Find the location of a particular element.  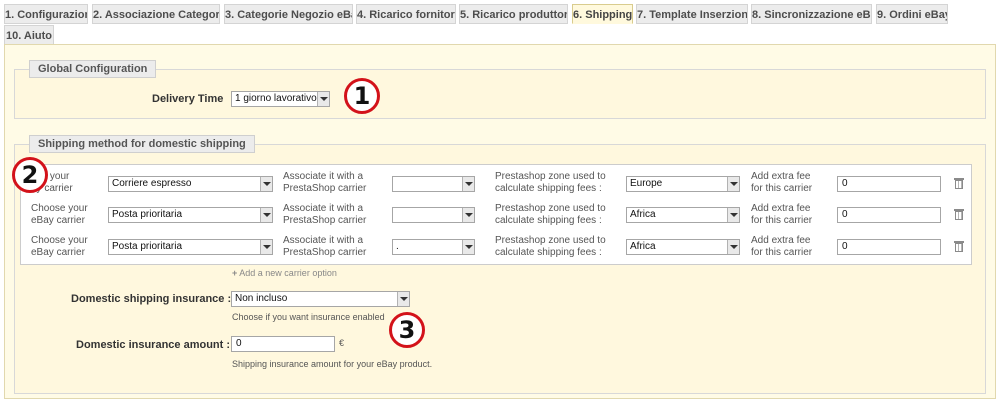

add-carrier-label: Add a new carrier option is located at coordinates (288, 273).